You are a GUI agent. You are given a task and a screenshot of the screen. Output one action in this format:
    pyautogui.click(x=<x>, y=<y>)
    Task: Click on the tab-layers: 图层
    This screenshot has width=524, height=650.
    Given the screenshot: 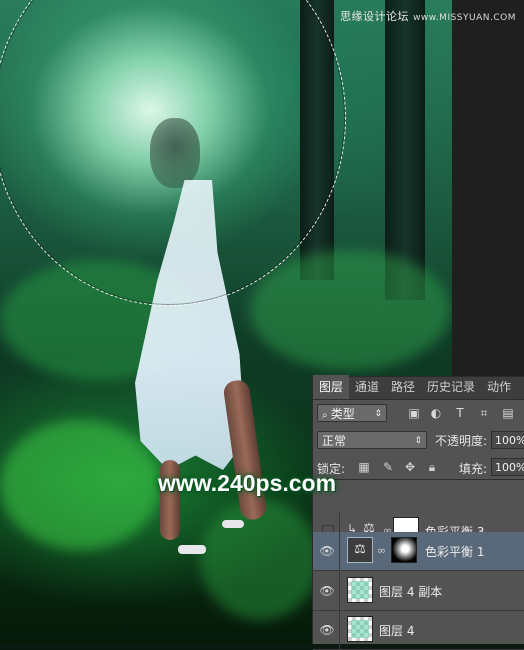 What is the action you would take?
    pyautogui.click(x=331, y=387)
    